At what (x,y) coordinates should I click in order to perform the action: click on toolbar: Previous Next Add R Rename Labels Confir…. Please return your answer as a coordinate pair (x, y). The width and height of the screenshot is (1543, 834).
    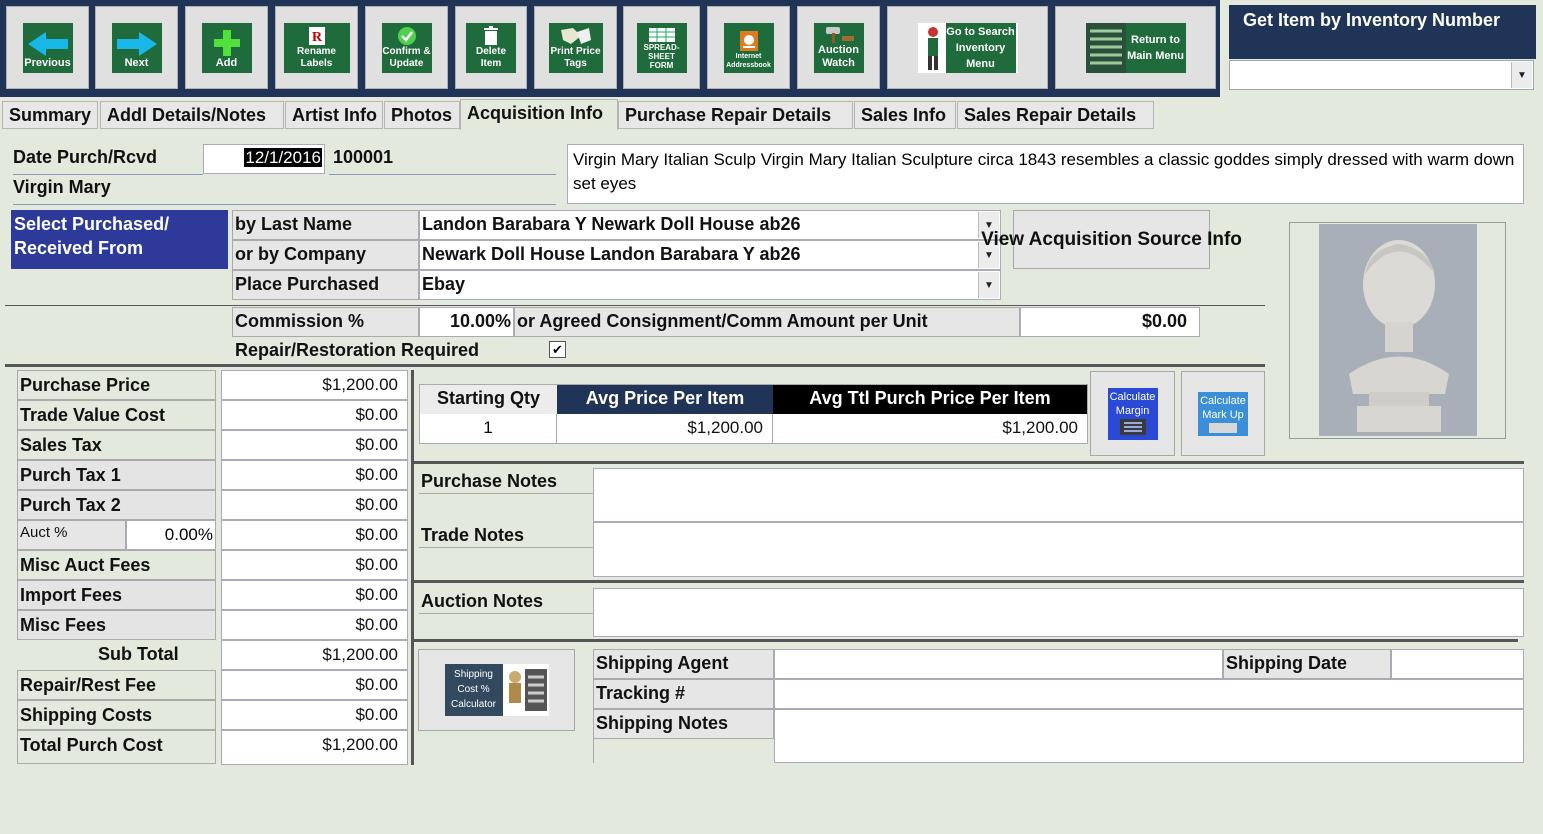
    Looking at the image, I should click on (610, 48).